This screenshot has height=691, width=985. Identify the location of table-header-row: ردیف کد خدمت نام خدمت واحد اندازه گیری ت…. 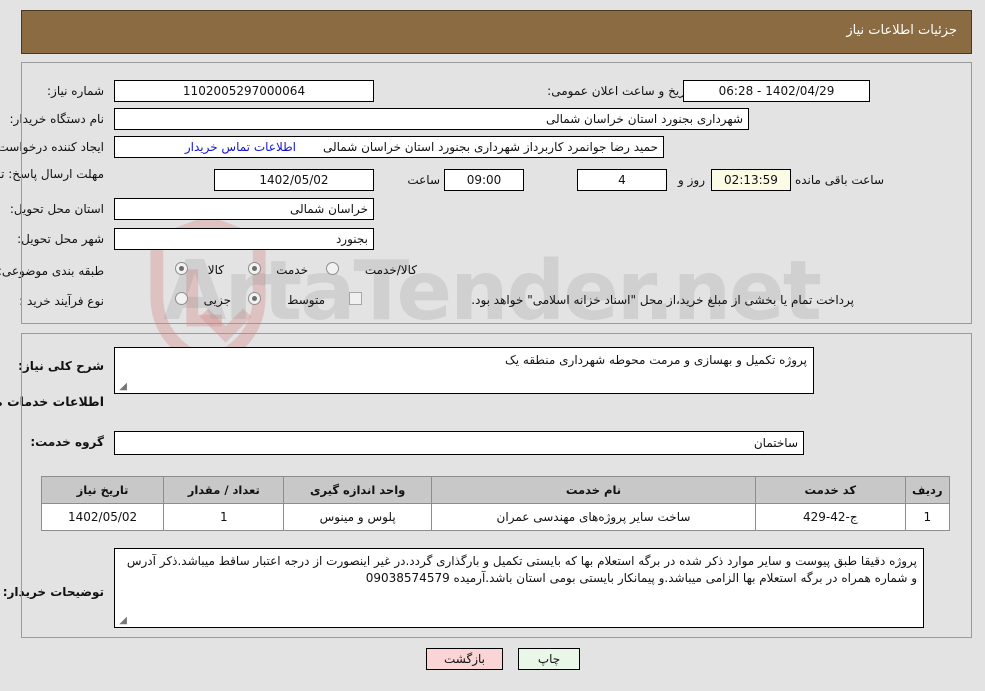
(496, 490).